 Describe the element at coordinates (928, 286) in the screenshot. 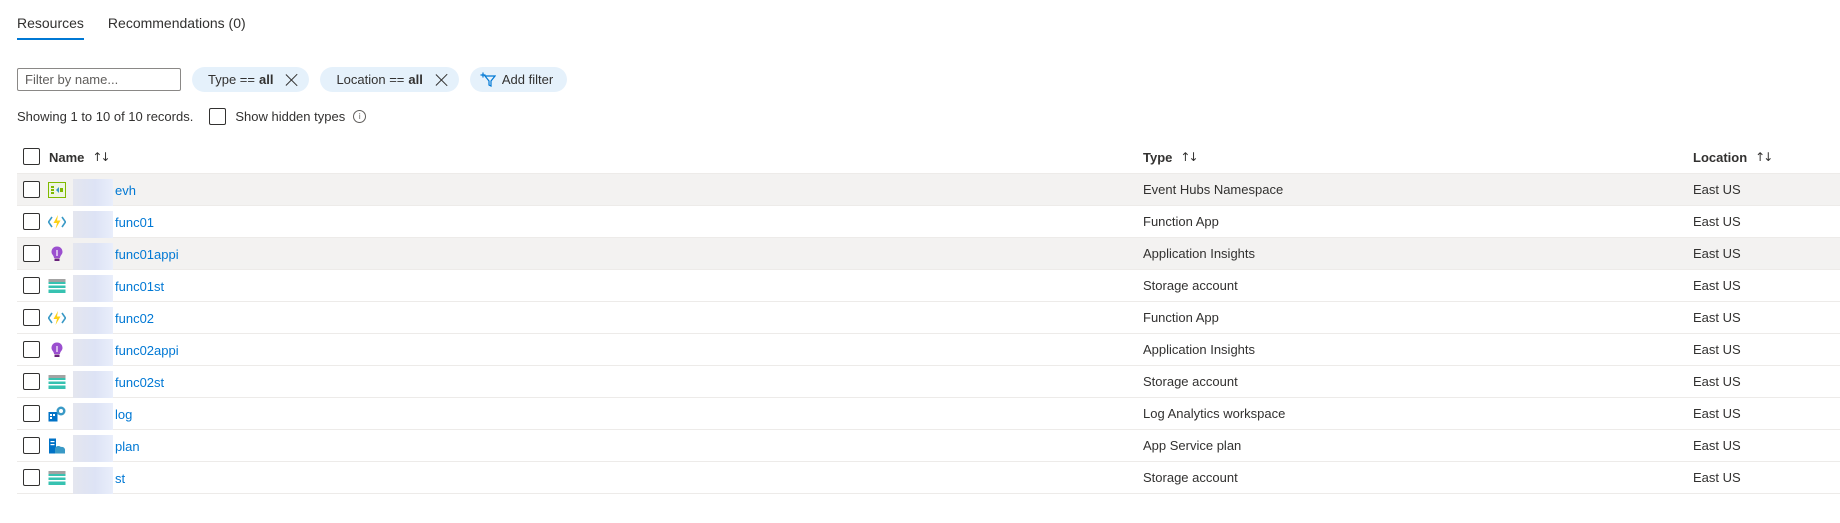

I see `table-row: func01st Storage account East US` at that location.